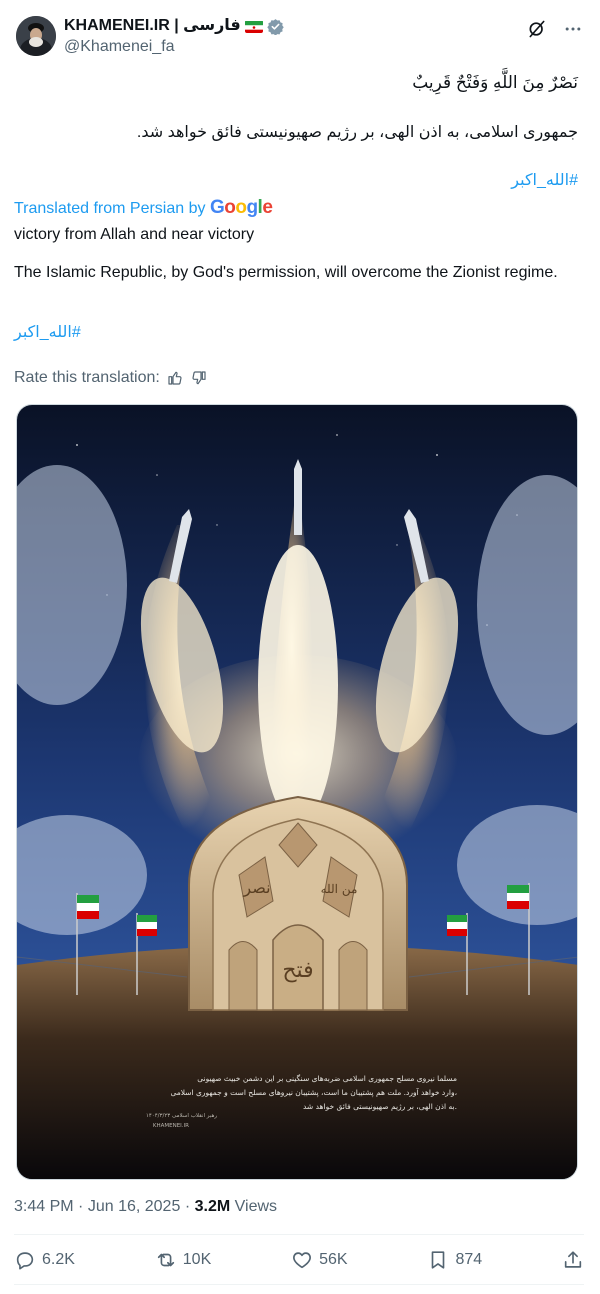  Describe the element at coordinates (333, 1259) in the screenshot. I see `like-count: 56K` at that location.